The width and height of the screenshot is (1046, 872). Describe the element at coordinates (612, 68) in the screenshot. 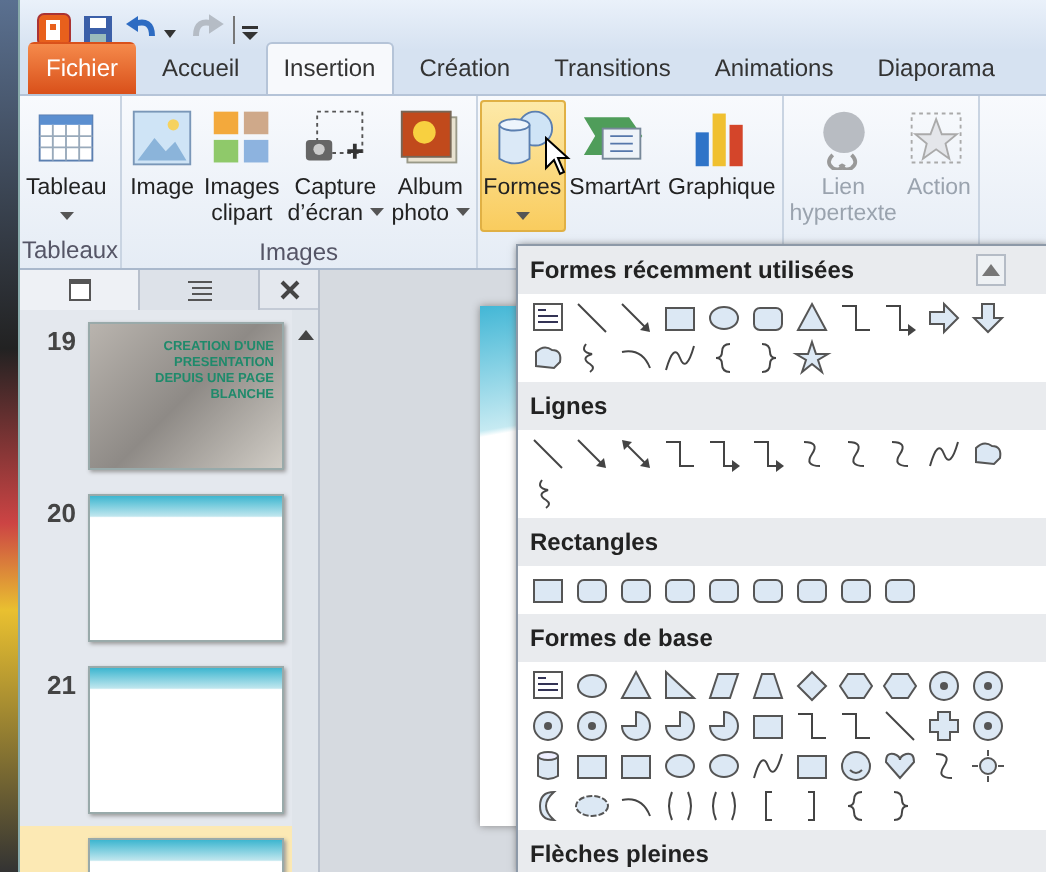

I see `ribbon-tab: Transitions` at that location.